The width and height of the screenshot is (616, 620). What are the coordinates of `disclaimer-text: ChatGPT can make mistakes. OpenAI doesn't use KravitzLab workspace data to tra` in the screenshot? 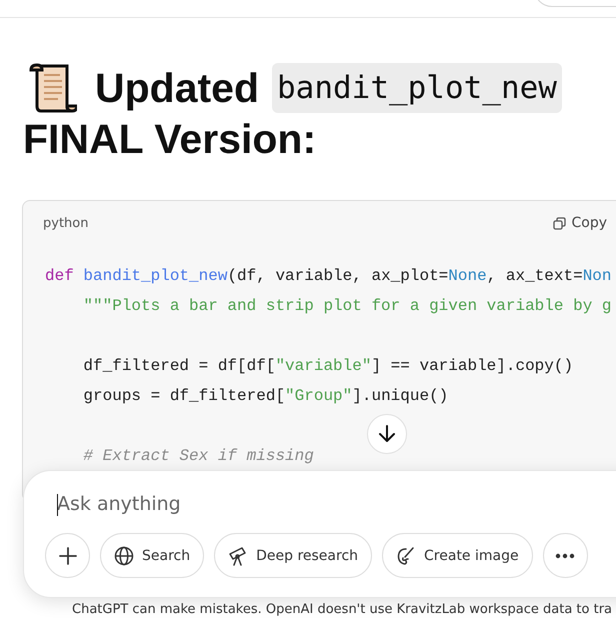 It's located at (342, 609).